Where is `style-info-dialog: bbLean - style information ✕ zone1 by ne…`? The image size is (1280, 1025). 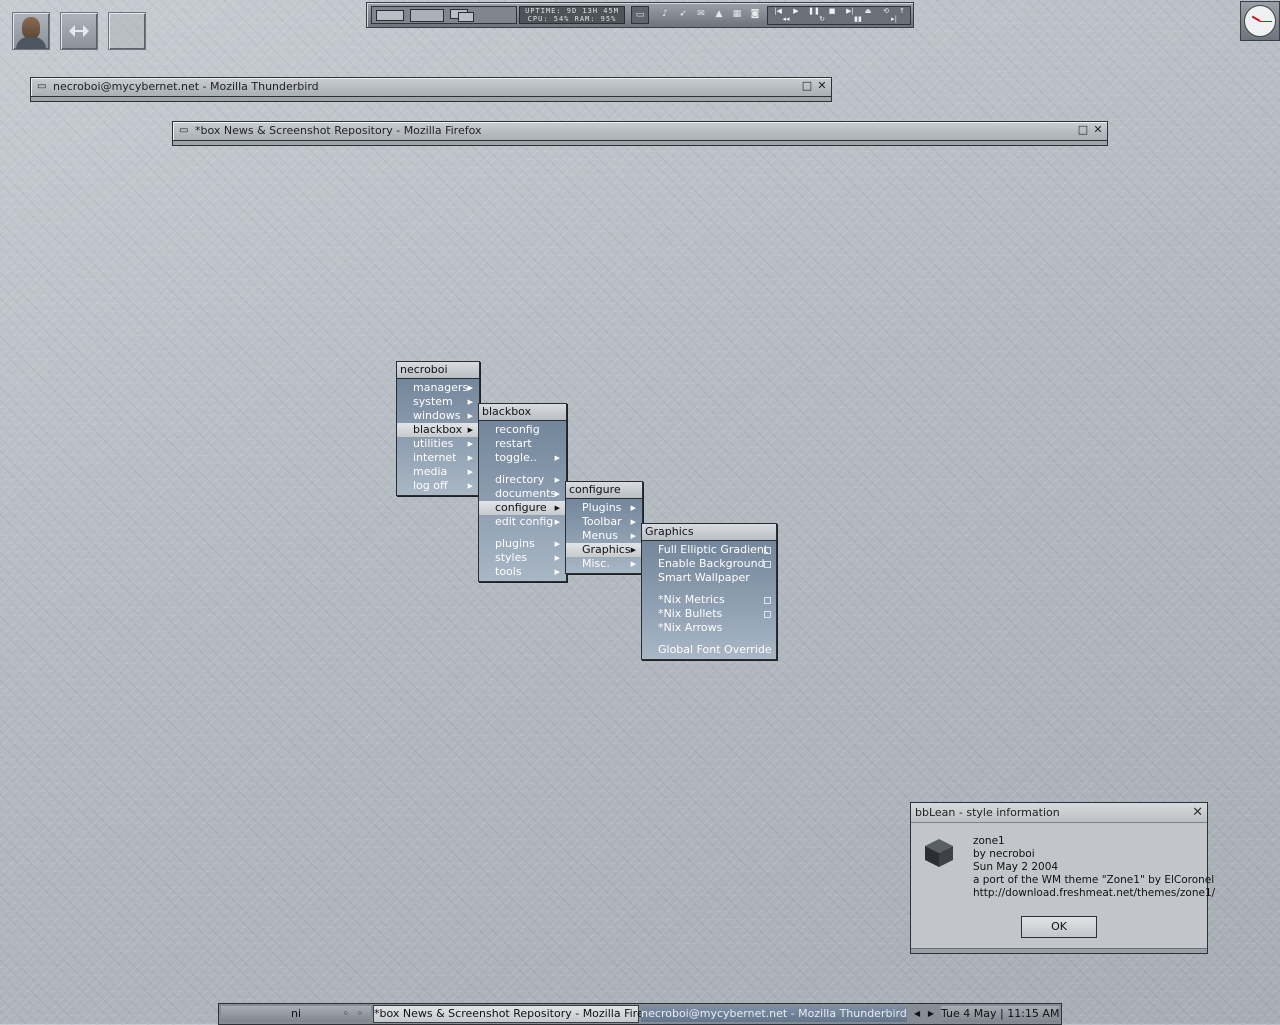 style-info-dialog: bbLean - style information ✕ zone1 by ne… is located at coordinates (1062, 878).